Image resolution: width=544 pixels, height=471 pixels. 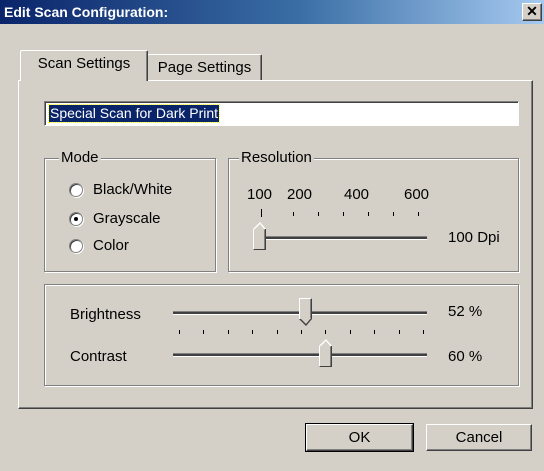 What do you see at coordinates (76, 219) in the screenshot?
I see `radio-grayscale-button` at bounding box center [76, 219].